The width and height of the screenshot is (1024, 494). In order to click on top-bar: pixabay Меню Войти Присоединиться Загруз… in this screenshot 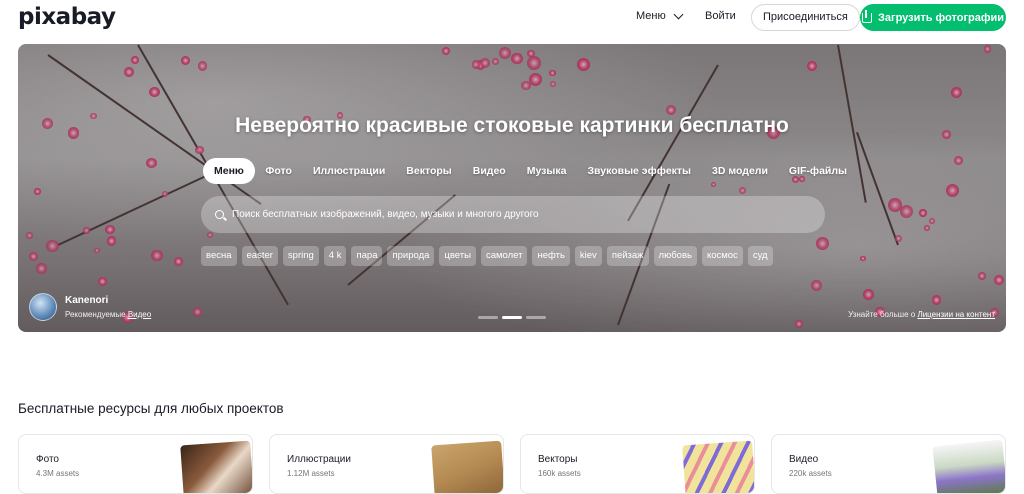, I will do `click(512, 17)`.